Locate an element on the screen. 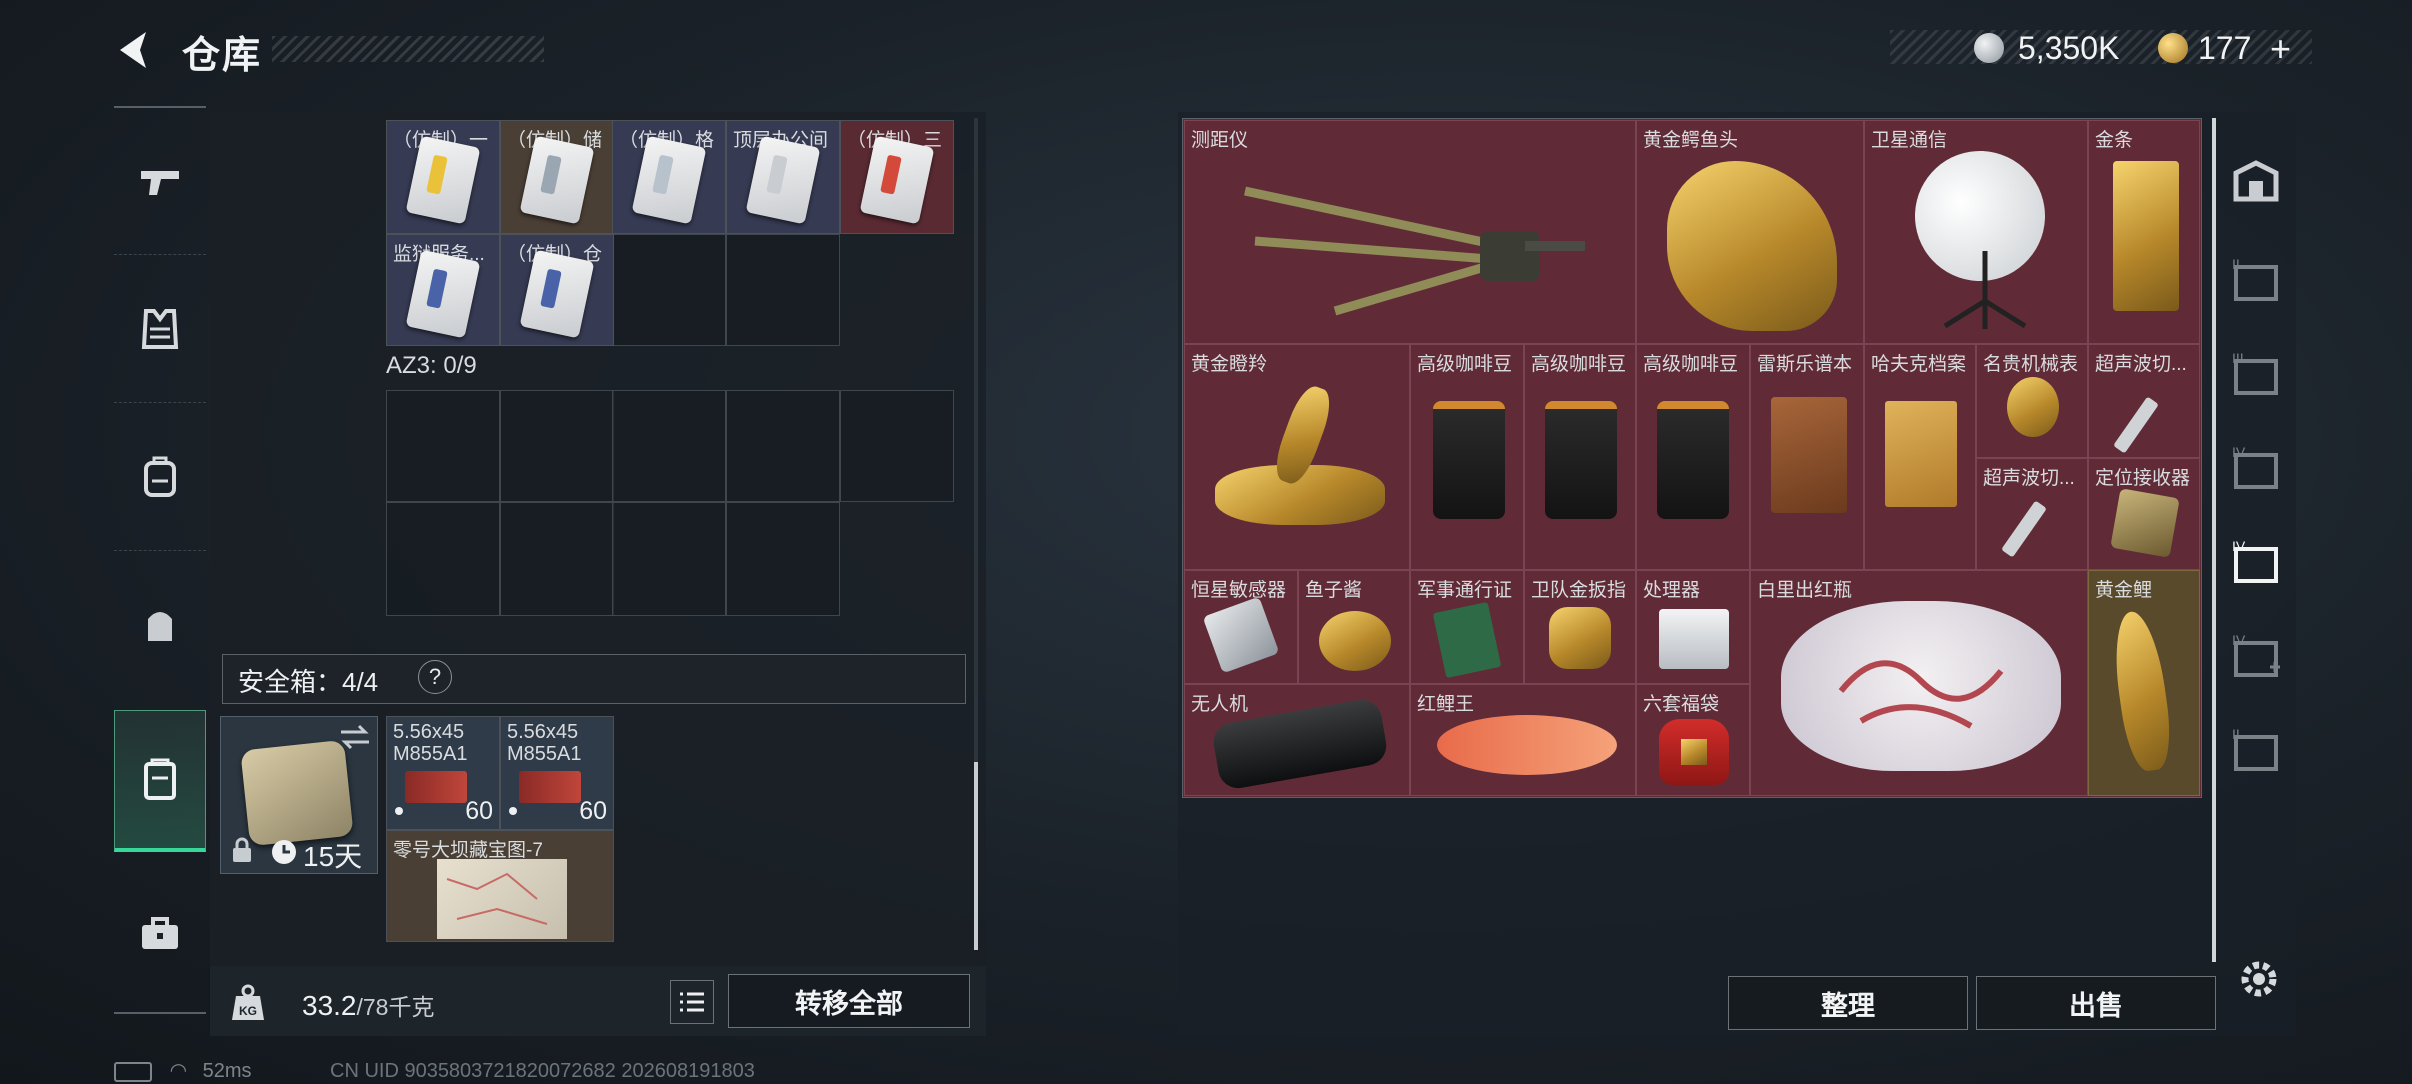 The width and height of the screenshot is (2412, 1084). svg-text: KG is located at coordinates (248, 1011).